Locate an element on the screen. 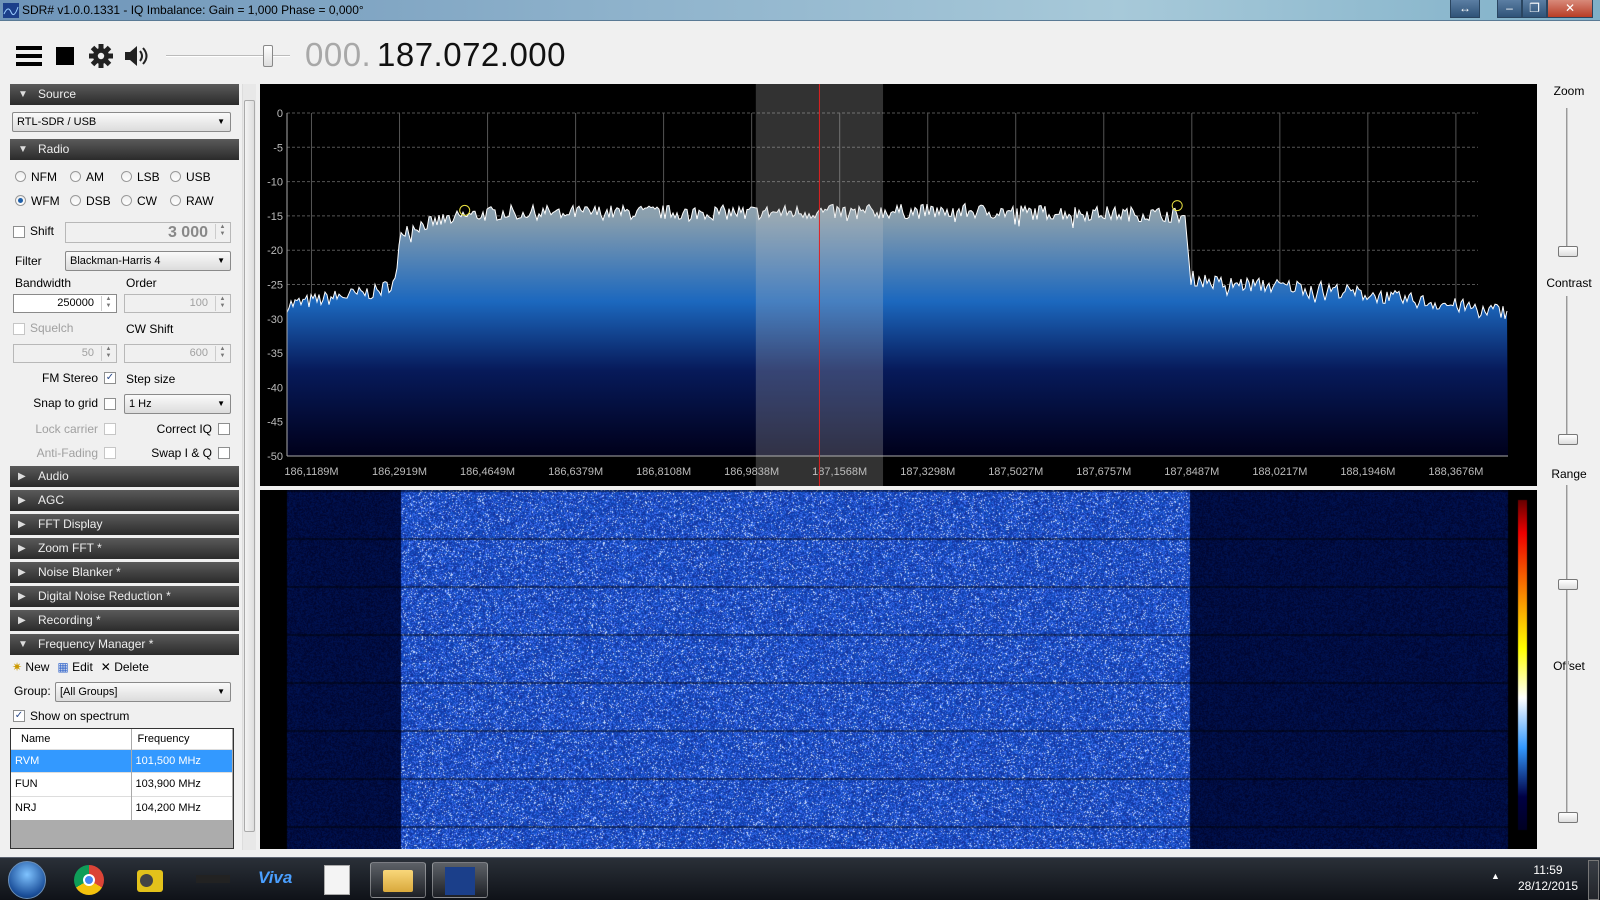 The image size is (1600, 900). swap-iq-label: Swap I & Q is located at coordinates (181, 453).